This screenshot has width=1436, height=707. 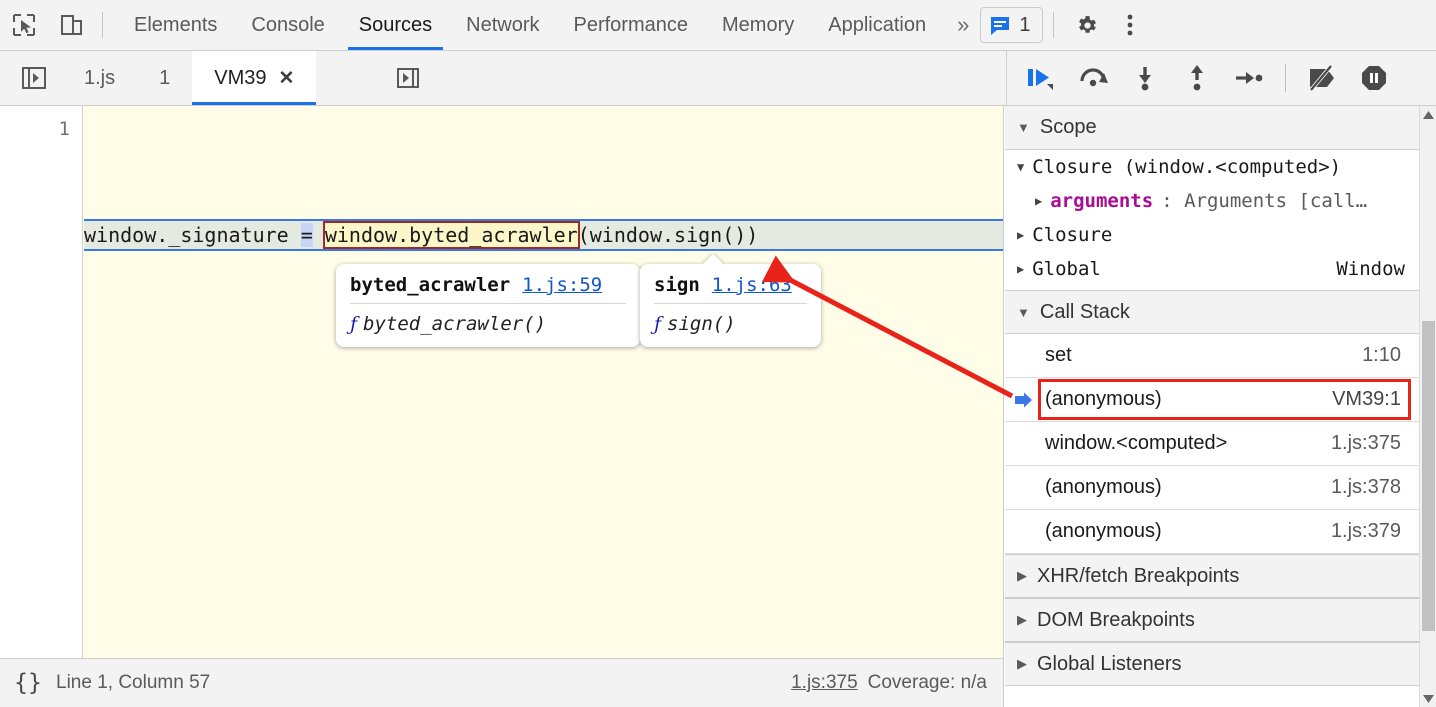 I want to click on settings-button, so click(x=1086, y=25).